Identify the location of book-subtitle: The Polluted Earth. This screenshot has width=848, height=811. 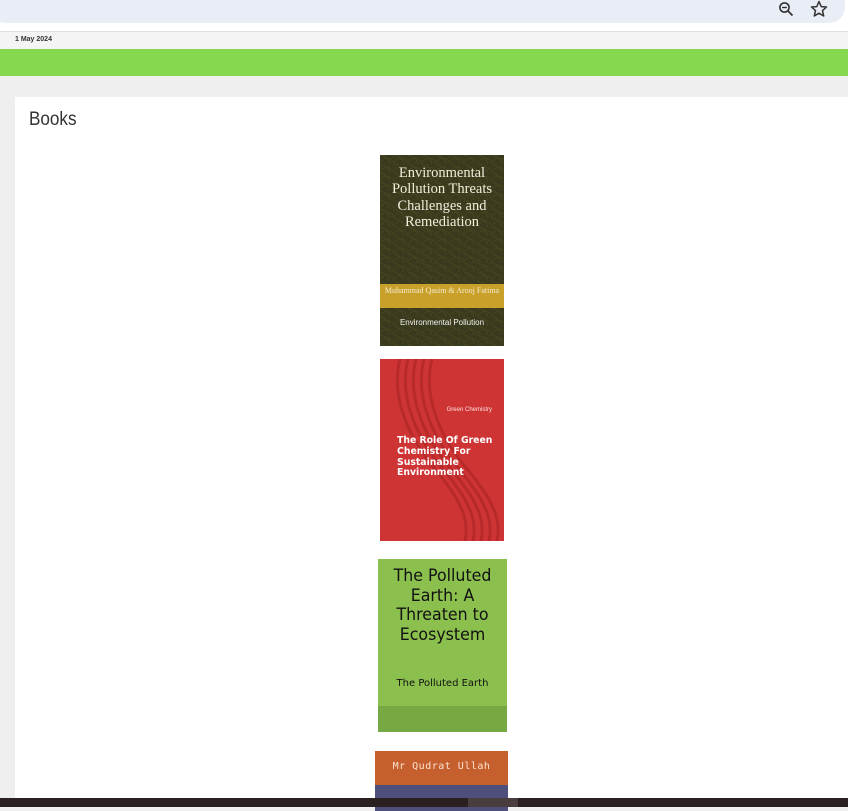
(442, 683).